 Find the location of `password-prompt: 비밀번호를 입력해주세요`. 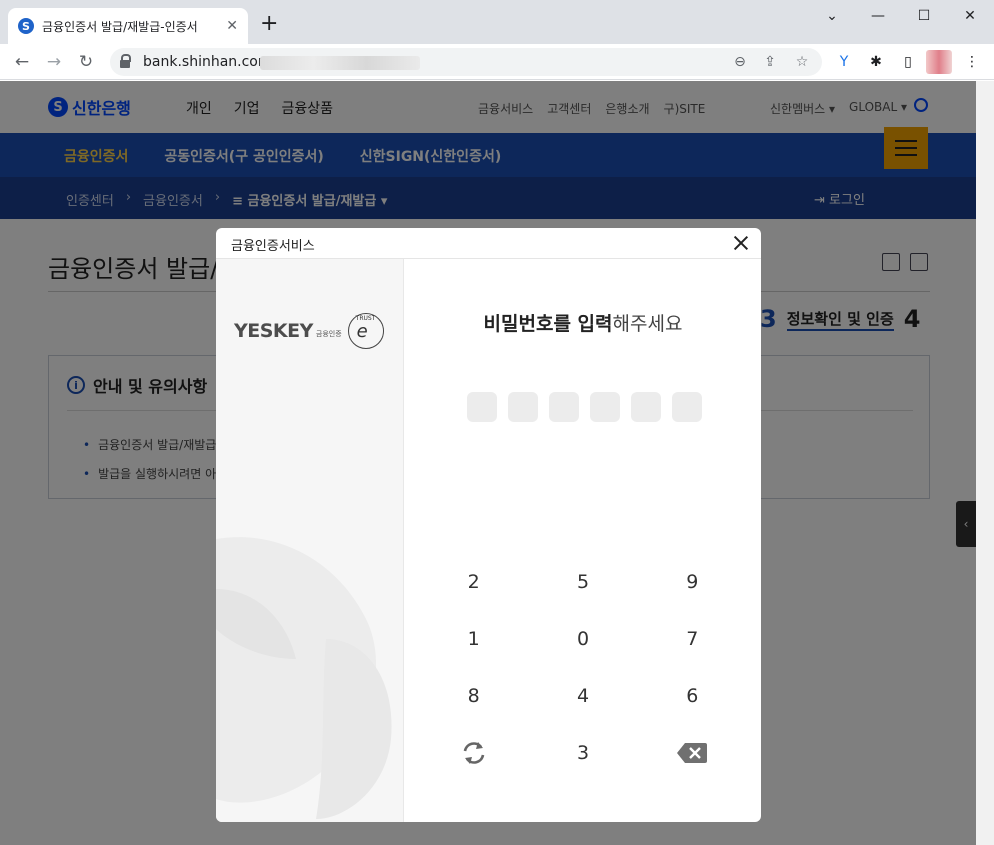

password-prompt: 비밀번호를 입력해주세요 is located at coordinates (583, 322).